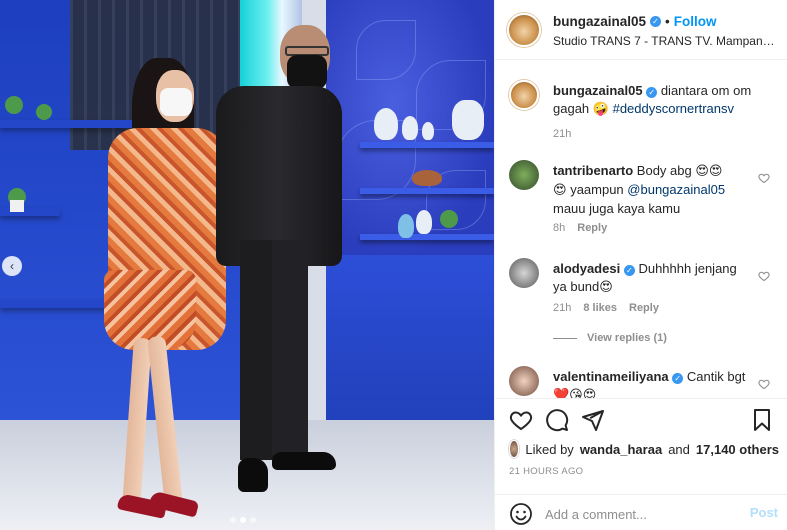  I want to click on blue-cabinet, so click(410, 347).